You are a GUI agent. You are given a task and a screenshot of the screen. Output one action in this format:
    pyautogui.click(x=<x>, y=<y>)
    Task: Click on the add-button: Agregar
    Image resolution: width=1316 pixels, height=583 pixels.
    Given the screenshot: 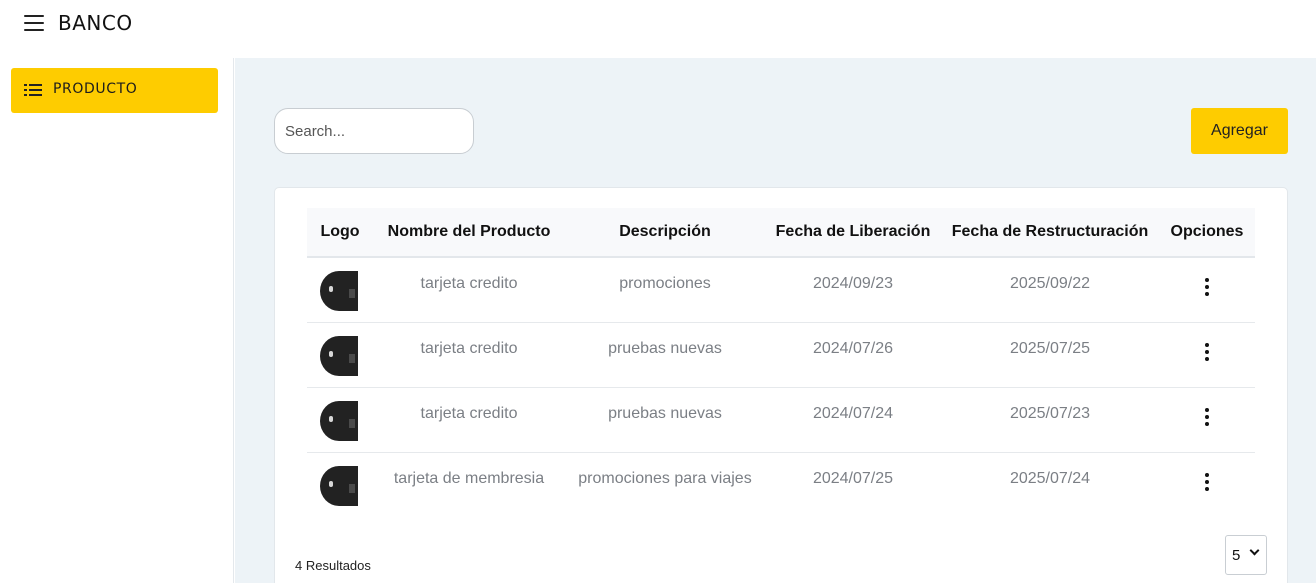 What is the action you would take?
    pyautogui.click(x=1239, y=131)
    